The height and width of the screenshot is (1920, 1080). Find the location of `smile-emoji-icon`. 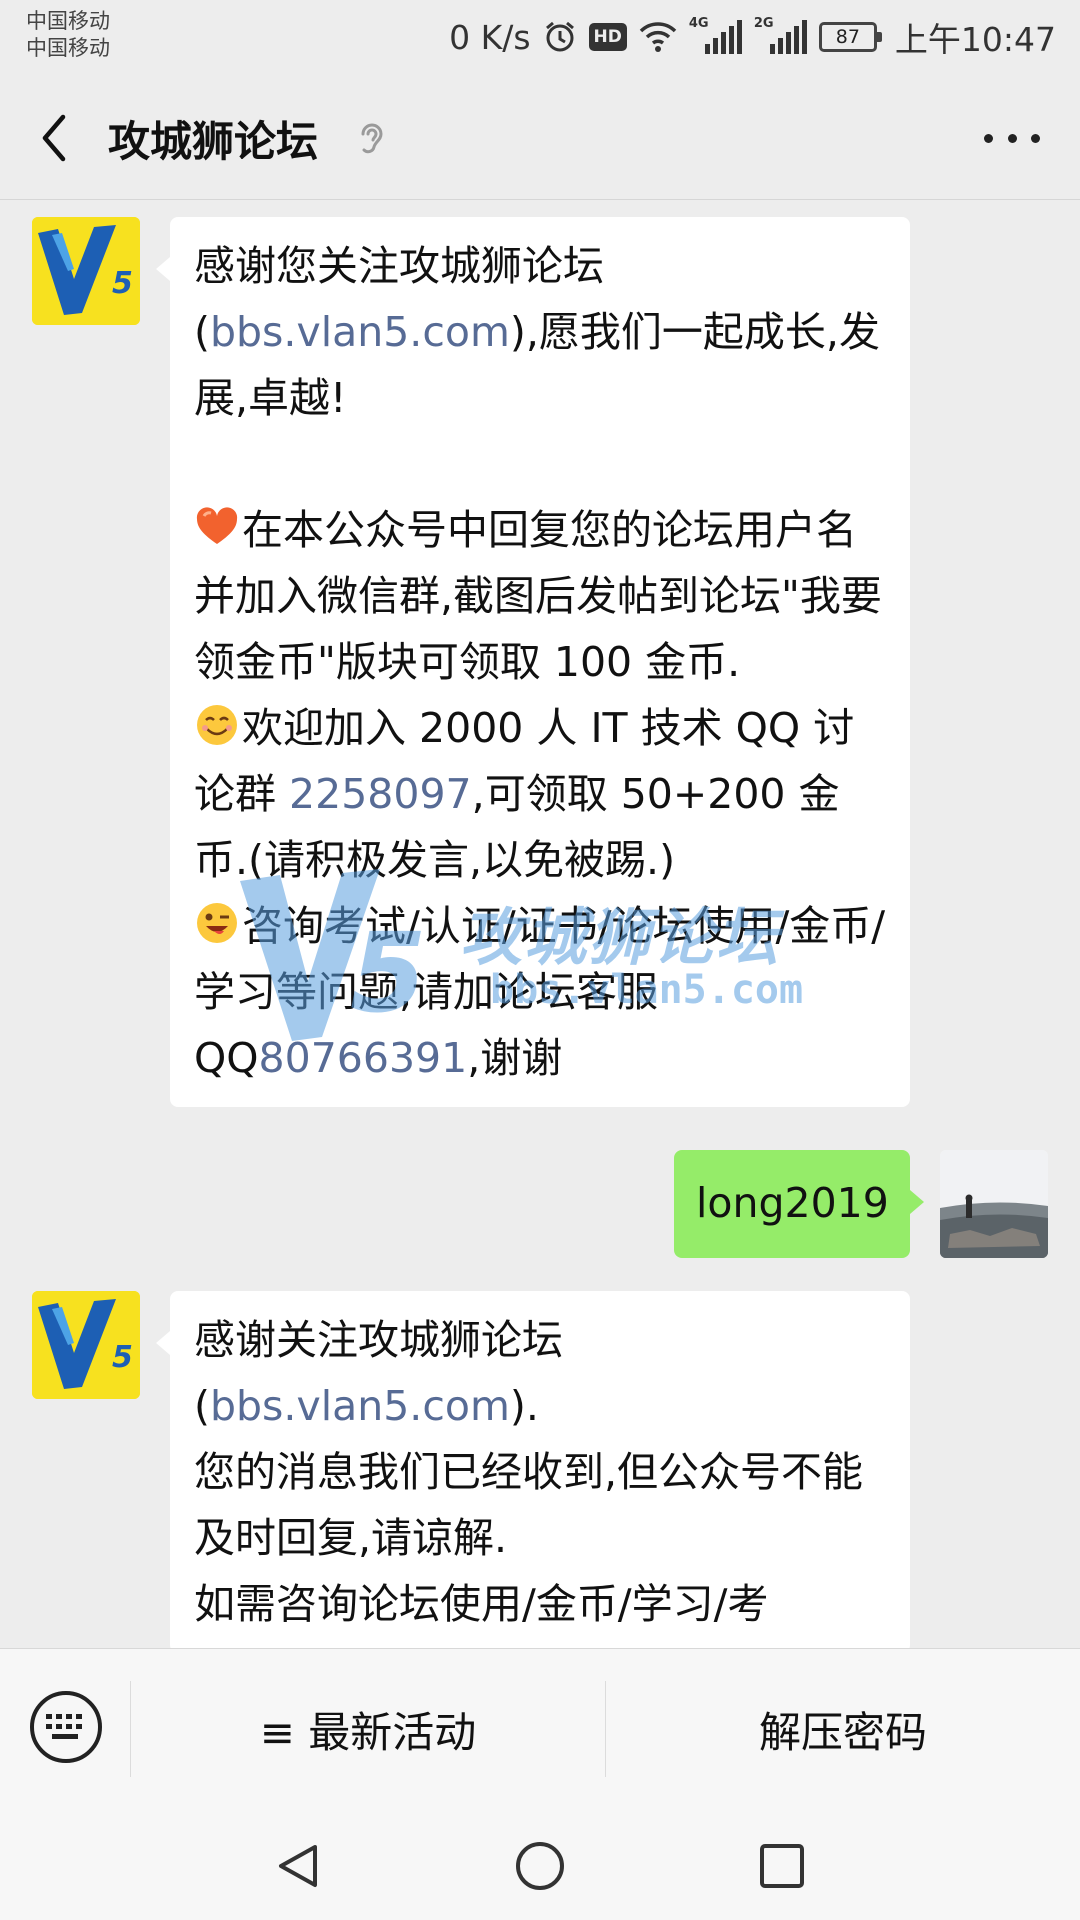

smile-emoji-icon is located at coordinates (217, 725).